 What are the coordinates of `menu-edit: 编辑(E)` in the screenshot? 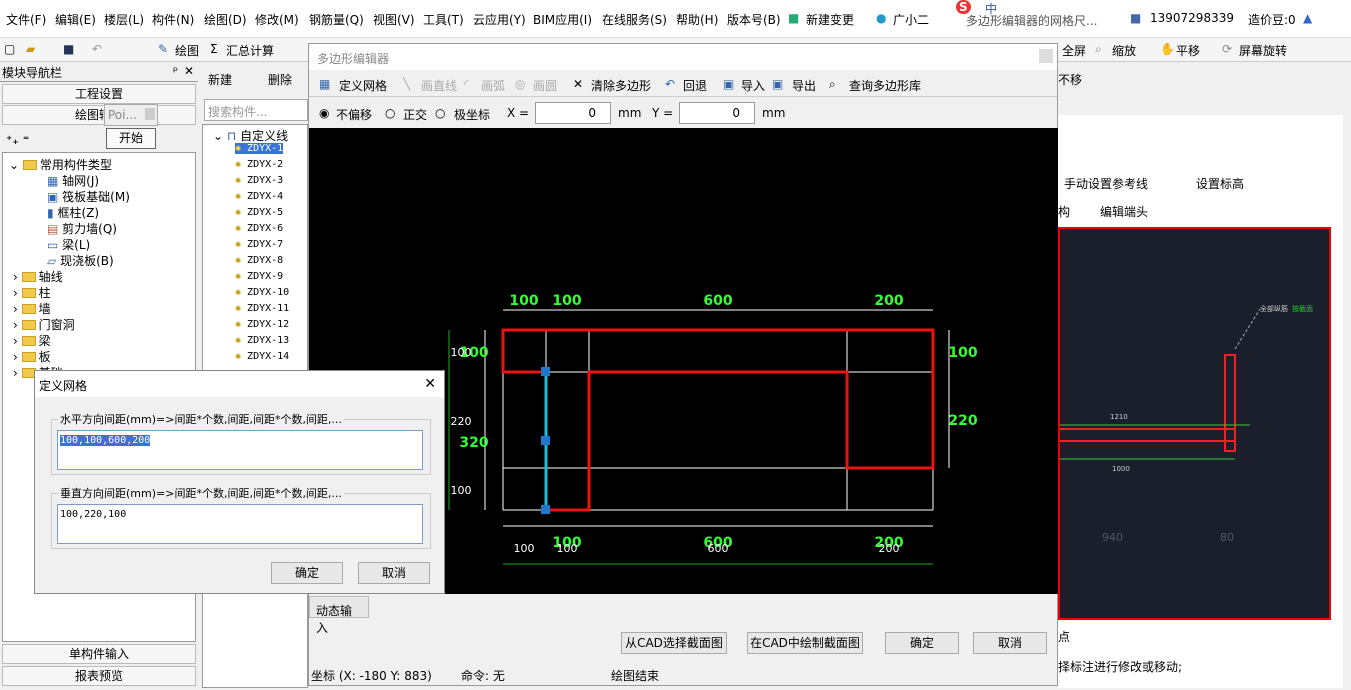 It's located at (75, 19).